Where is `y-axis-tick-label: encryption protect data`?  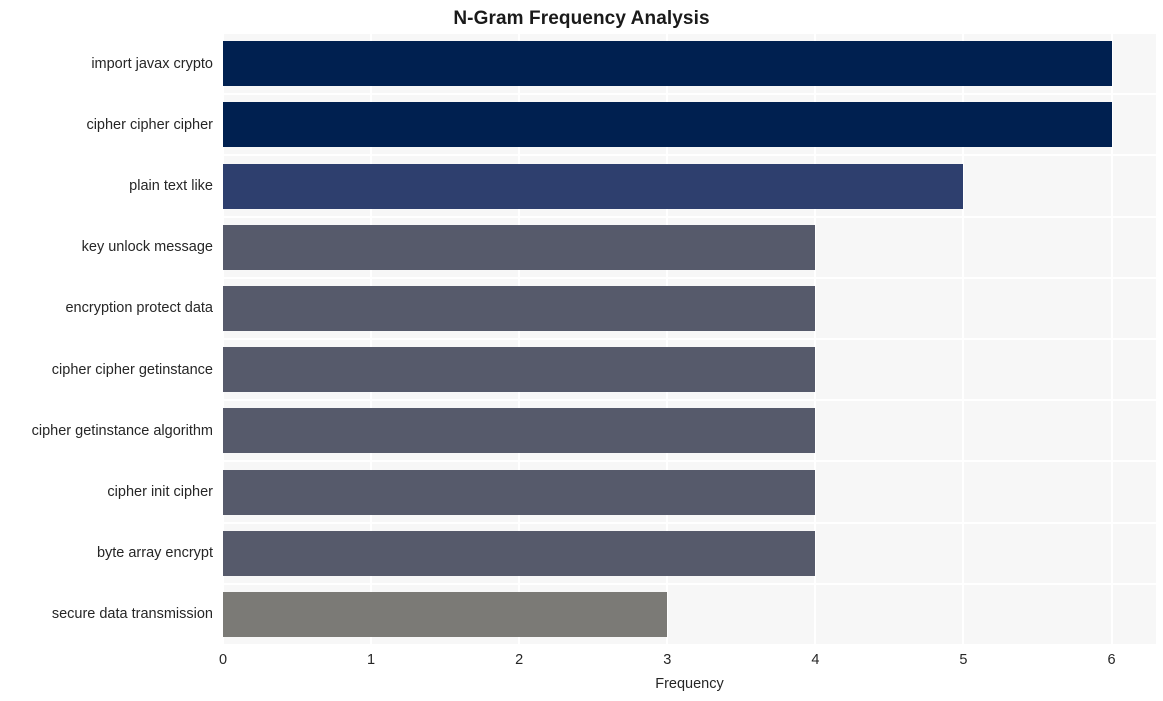 y-axis-tick-label: encryption protect data is located at coordinates (139, 308).